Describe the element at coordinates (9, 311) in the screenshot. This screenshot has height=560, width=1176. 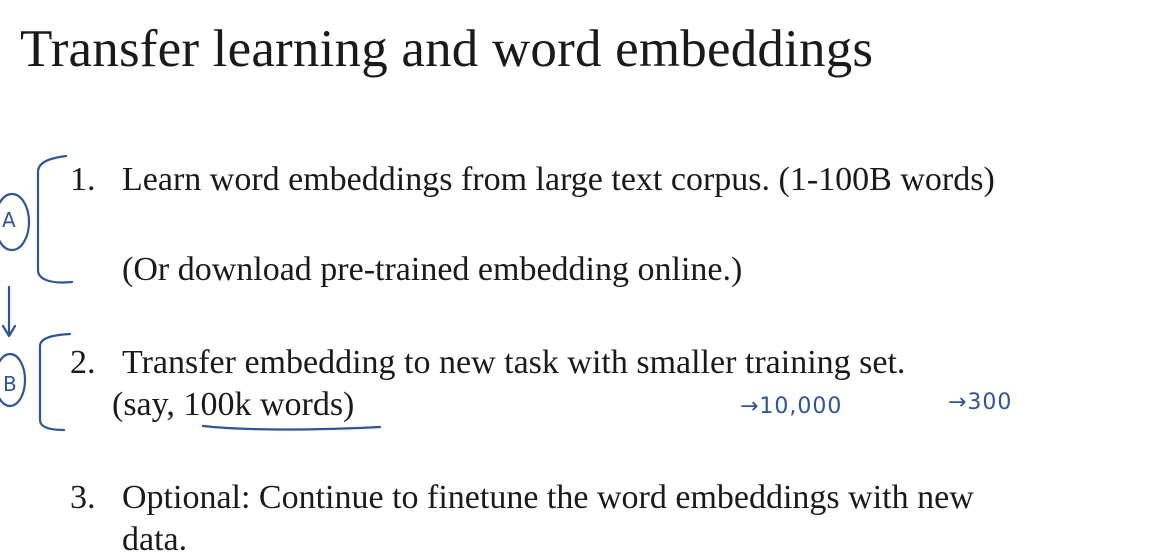
I see `arrow-a-to-b-icon` at that location.